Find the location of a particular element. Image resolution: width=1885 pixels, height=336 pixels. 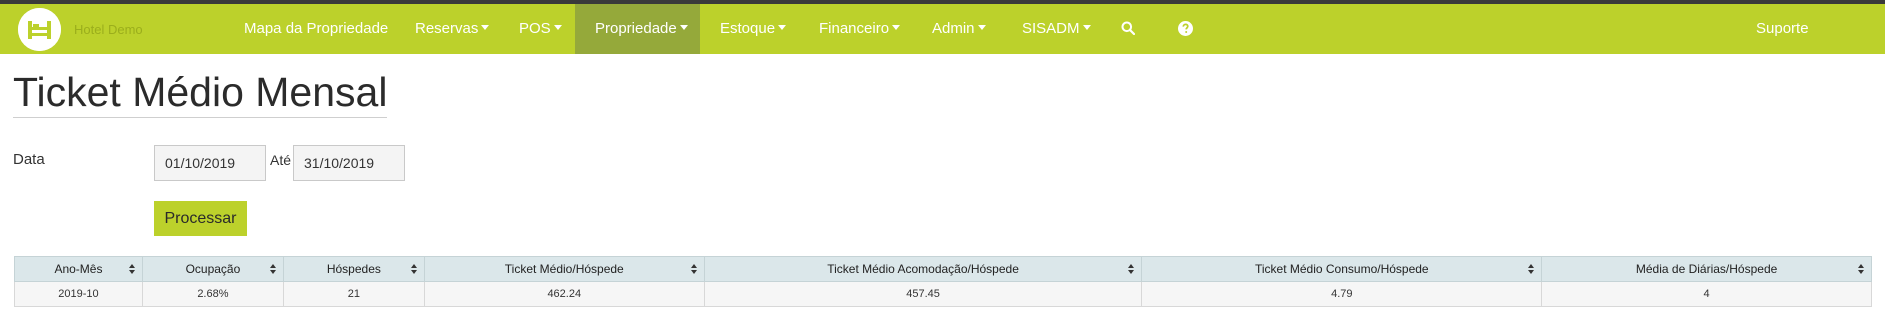

nav-mapa-da-propriedade: Mapa da Propriedade is located at coordinates (316, 29).